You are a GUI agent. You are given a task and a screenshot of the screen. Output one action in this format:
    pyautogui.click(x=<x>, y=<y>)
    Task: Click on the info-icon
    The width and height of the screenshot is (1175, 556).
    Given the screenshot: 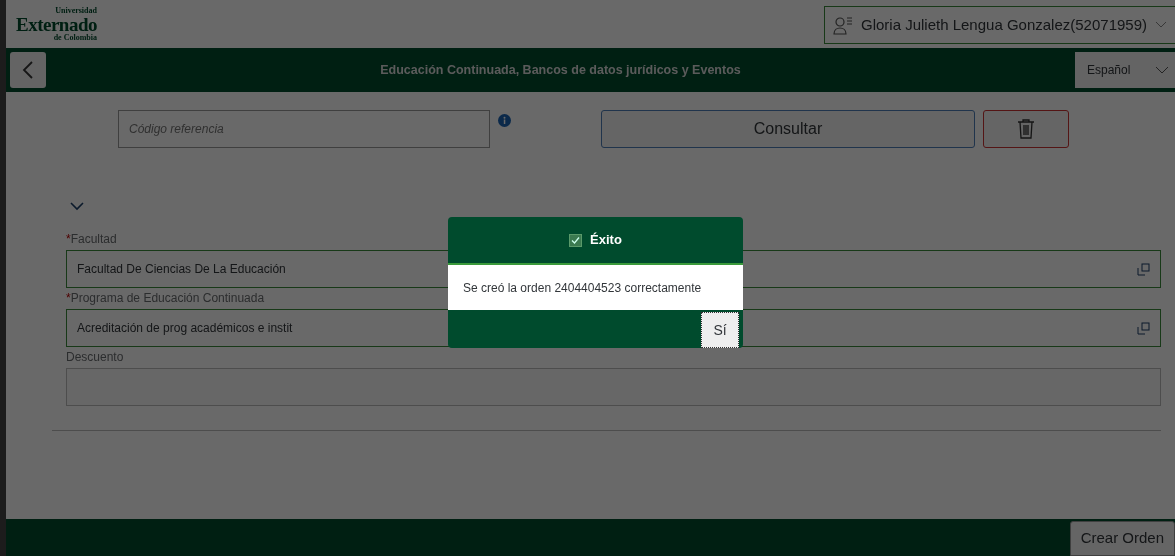 What is the action you would take?
    pyautogui.click(x=504, y=120)
    